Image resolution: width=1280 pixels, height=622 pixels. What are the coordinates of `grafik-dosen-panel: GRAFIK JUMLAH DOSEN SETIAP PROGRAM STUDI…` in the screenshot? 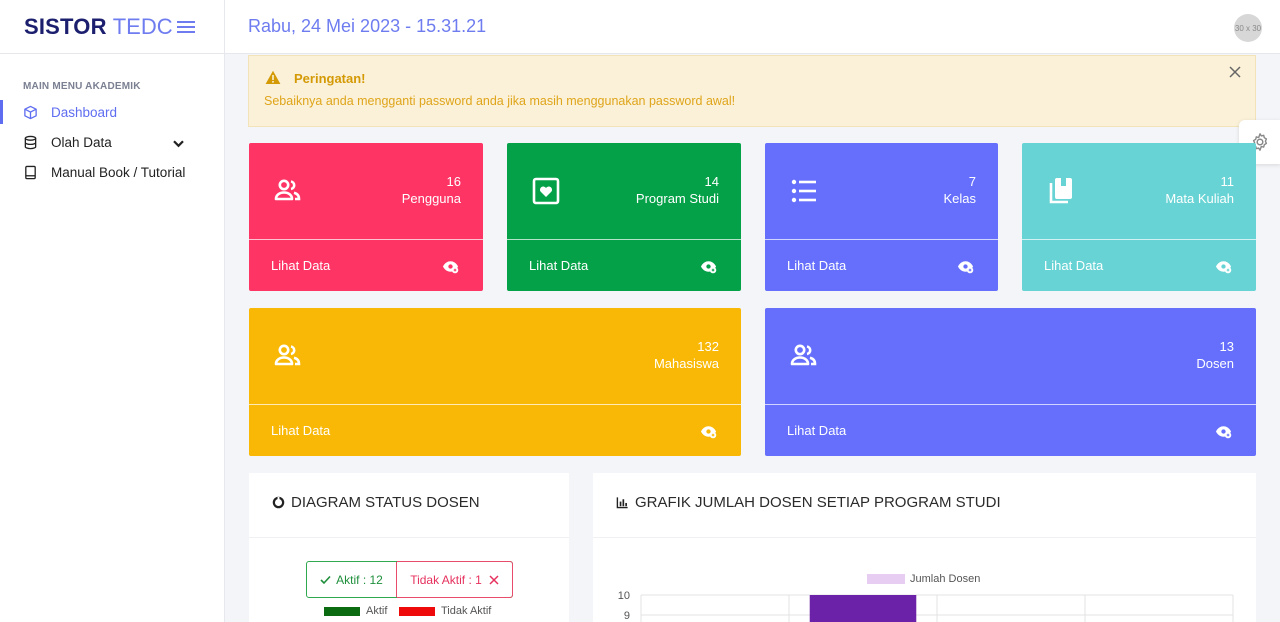 It's located at (924, 547).